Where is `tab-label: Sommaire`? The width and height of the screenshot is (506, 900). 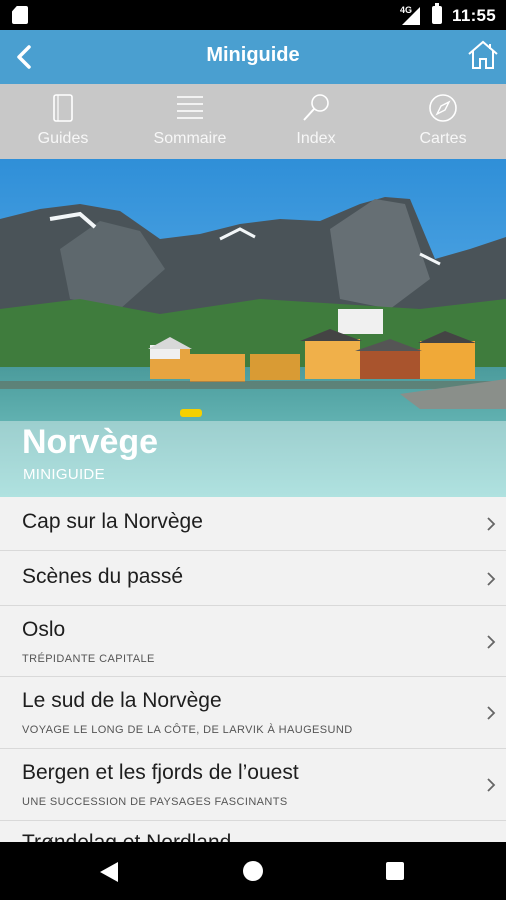
tab-label: Sommaire is located at coordinates (190, 138).